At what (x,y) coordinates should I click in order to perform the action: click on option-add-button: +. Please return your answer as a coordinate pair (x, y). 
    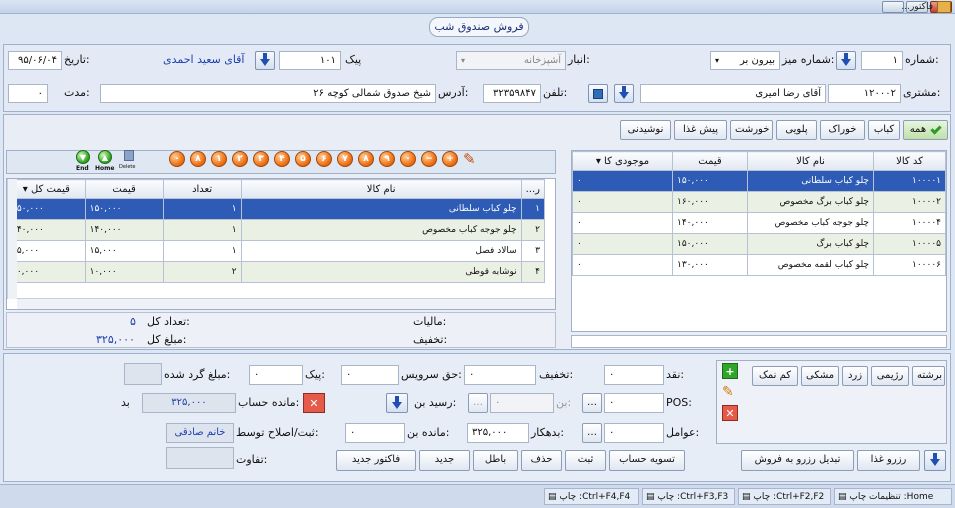
    Looking at the image, I should click on (730, 371).